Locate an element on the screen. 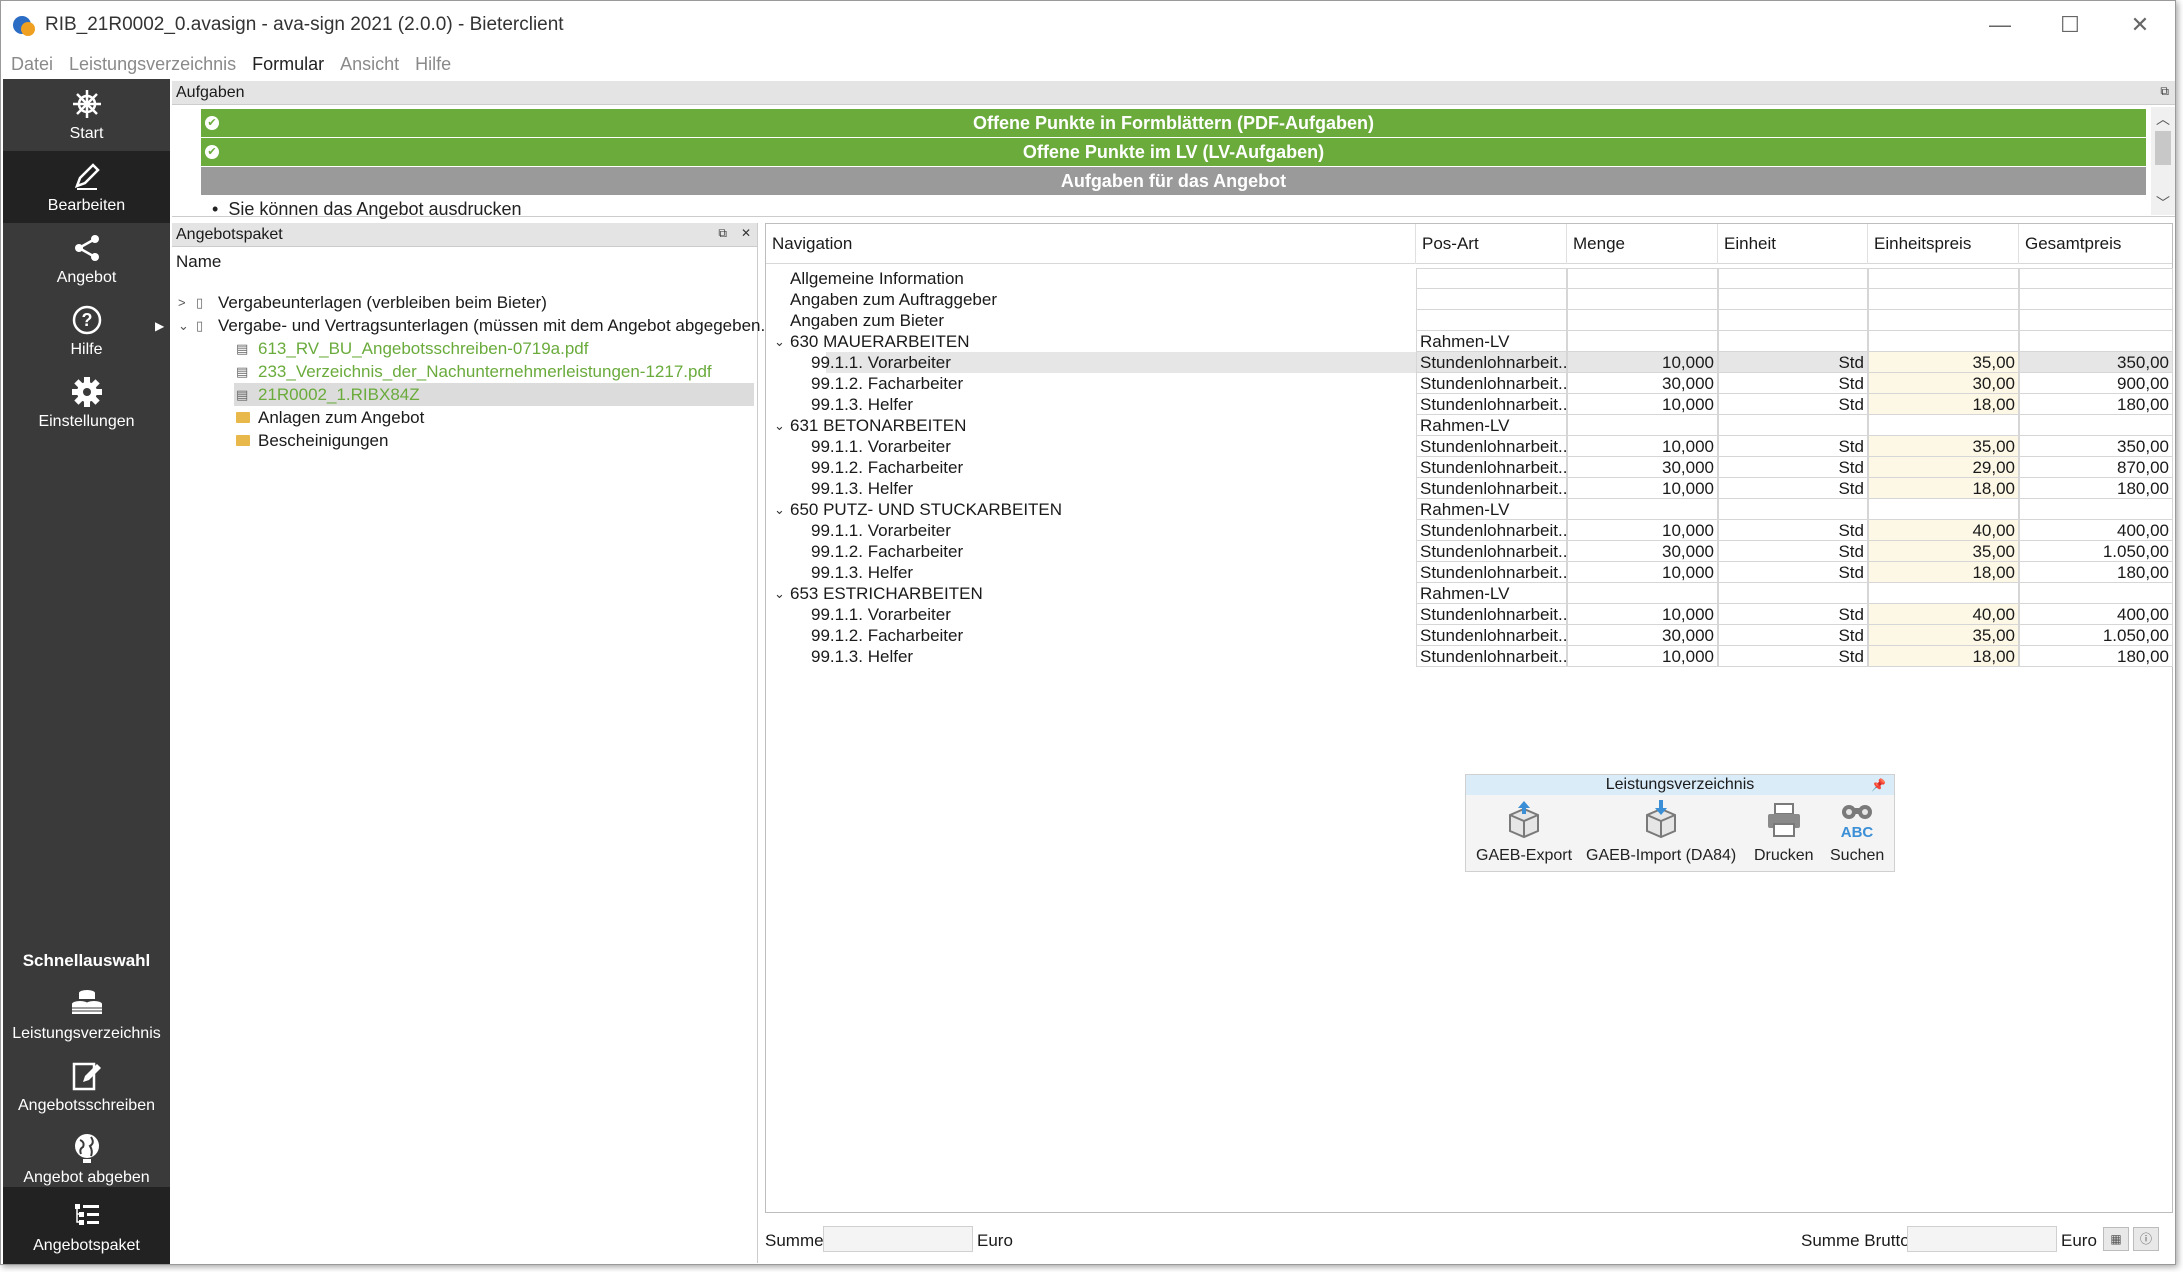 Image resolution: width=2183 pixels, height=1272 pixels. pin-icon: 📌 is located at coordinates (1878, 785).